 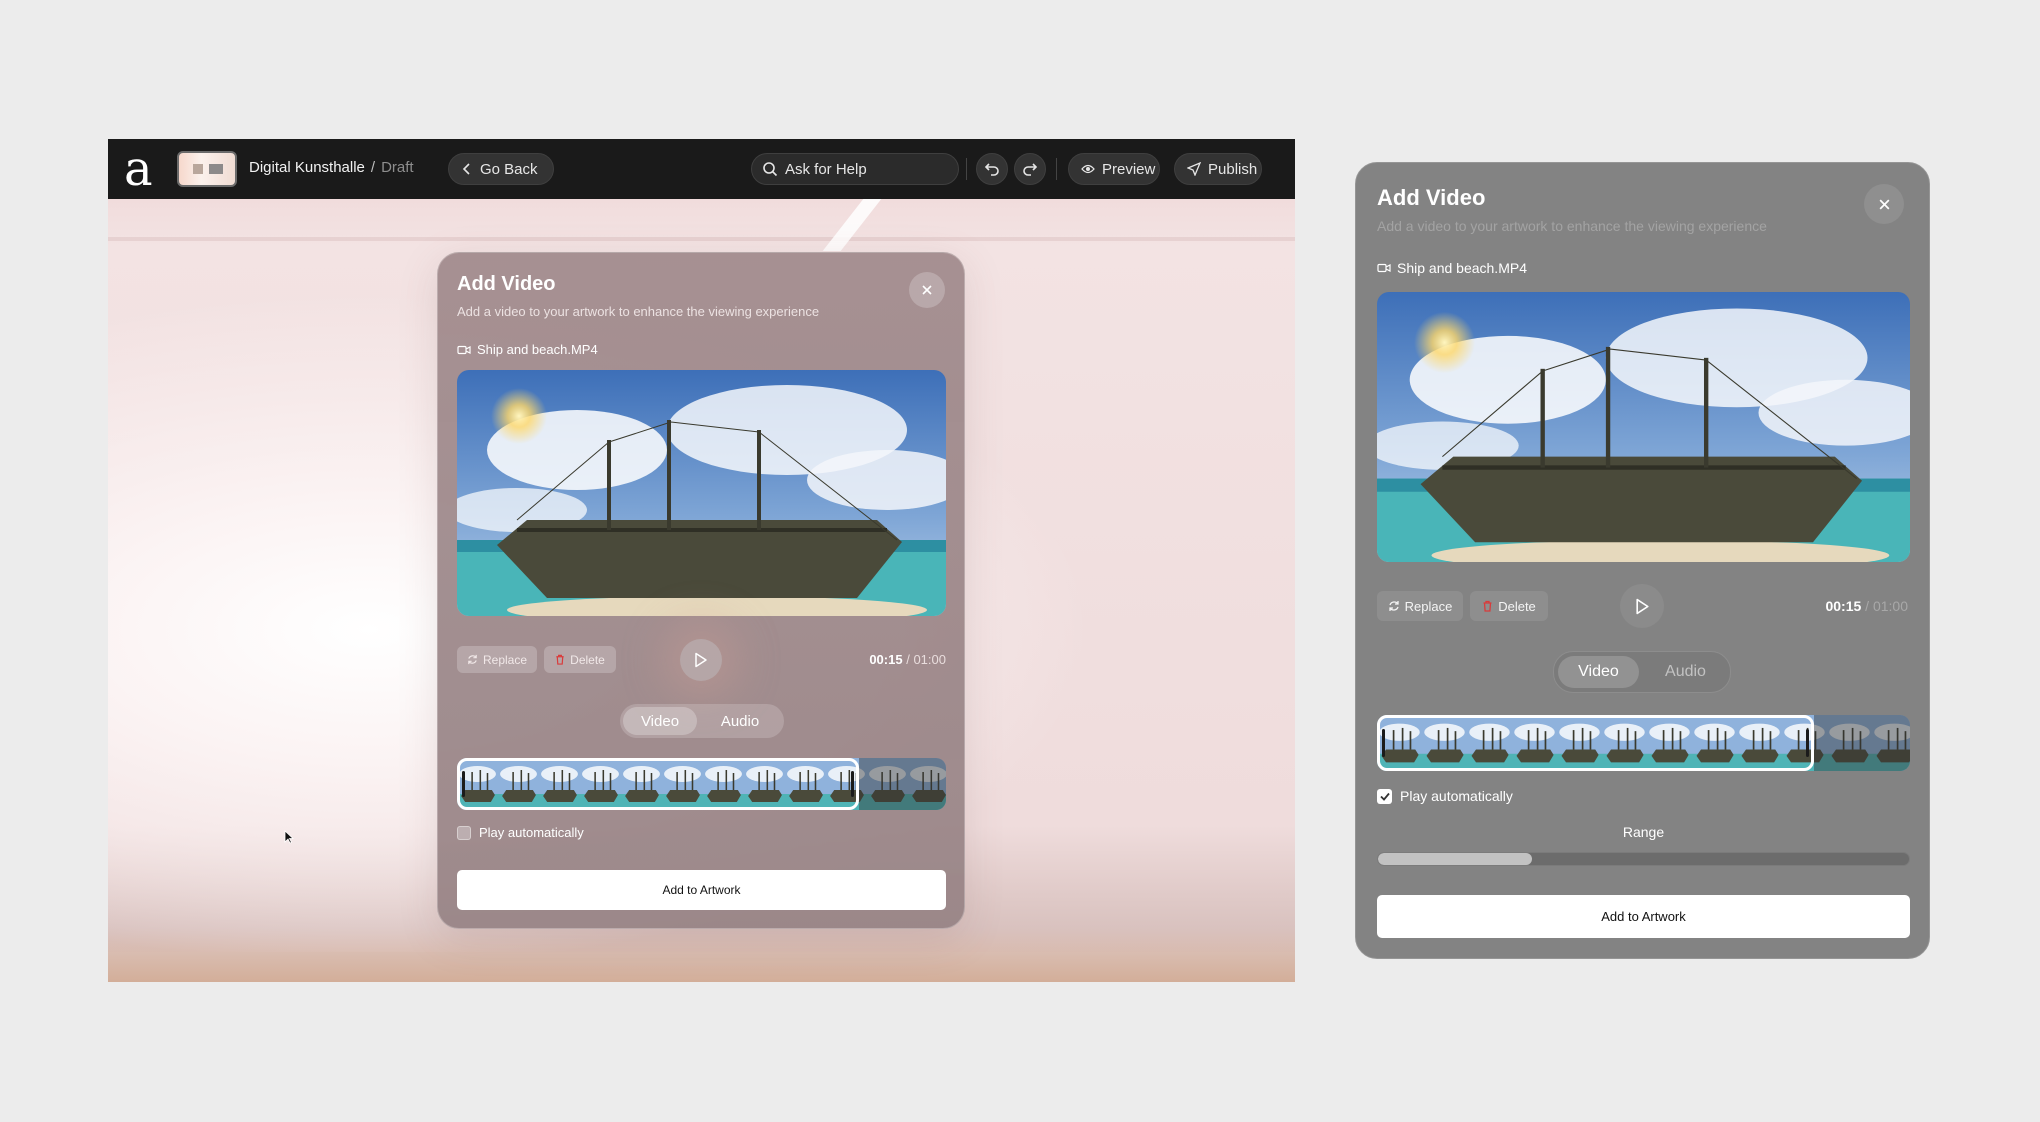 I want to click on range-slider, so click(x=1643, y=859).